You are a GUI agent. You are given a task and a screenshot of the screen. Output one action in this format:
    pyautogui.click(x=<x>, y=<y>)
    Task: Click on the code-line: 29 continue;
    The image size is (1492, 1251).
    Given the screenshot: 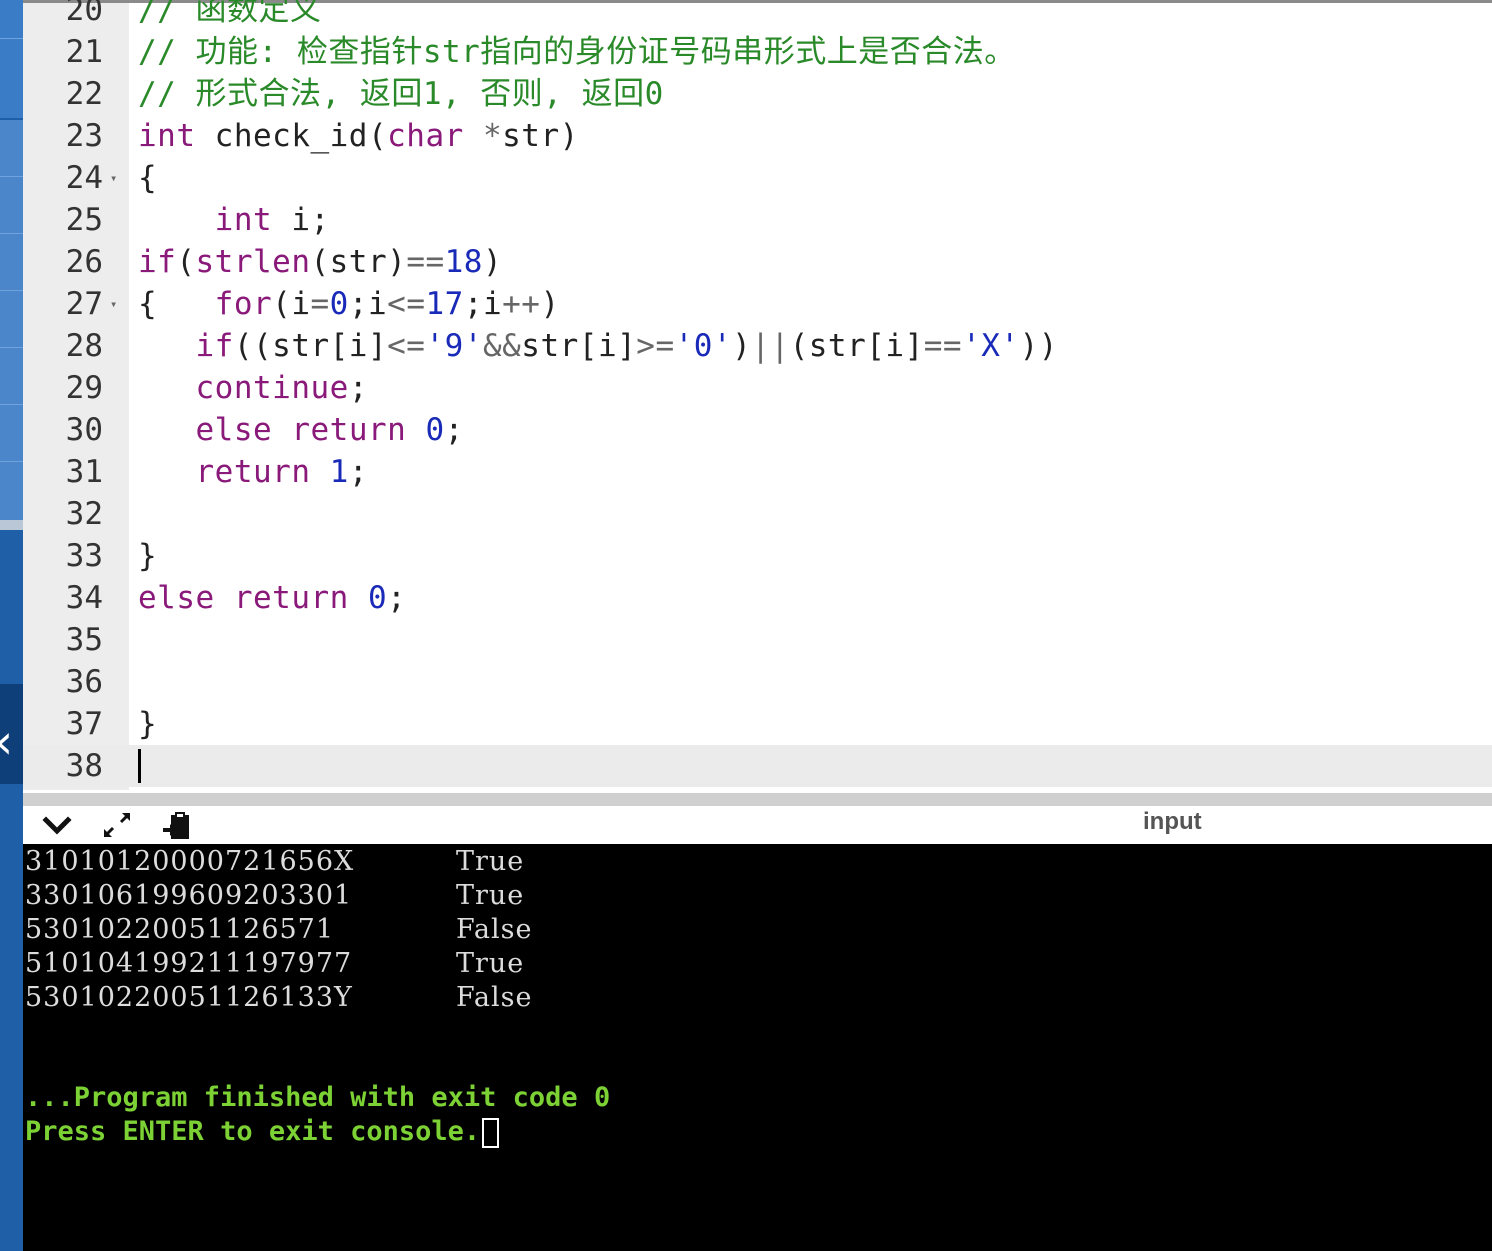 What is the action you would take?
    pyautogui.click(x=757, y=388)
    